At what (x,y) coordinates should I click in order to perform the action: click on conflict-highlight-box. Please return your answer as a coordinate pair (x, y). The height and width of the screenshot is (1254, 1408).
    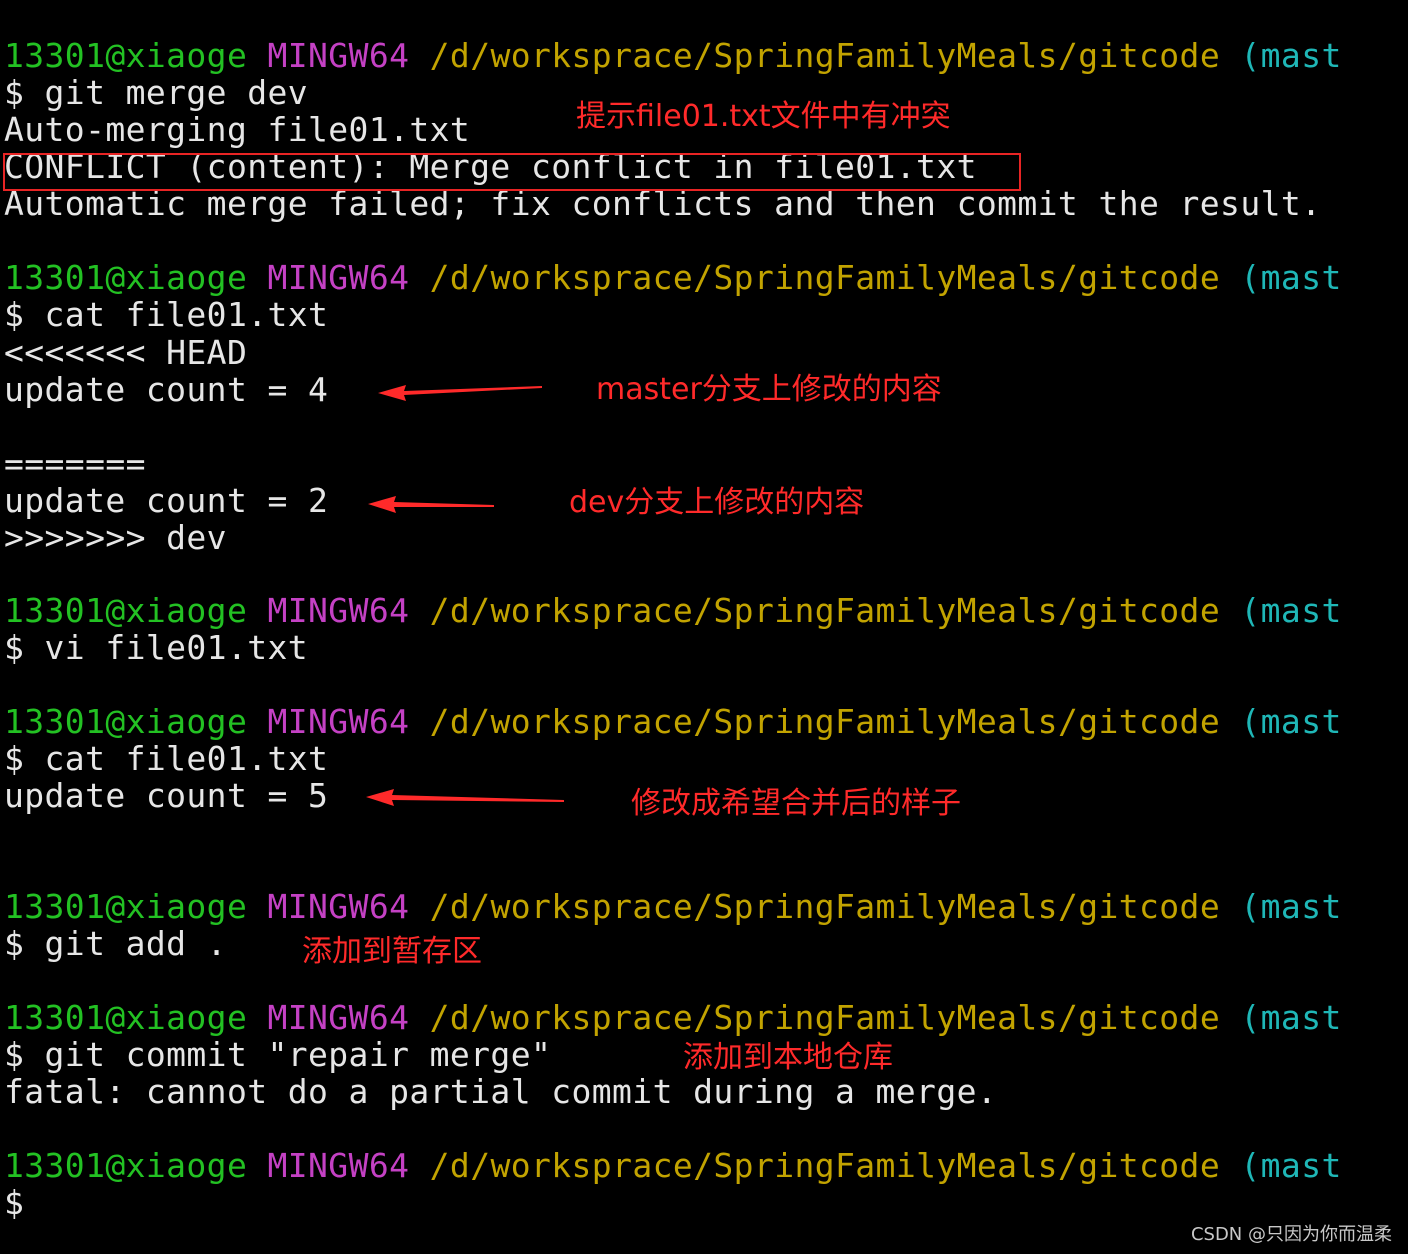
    Looking at the image, I should click on (512, 172).